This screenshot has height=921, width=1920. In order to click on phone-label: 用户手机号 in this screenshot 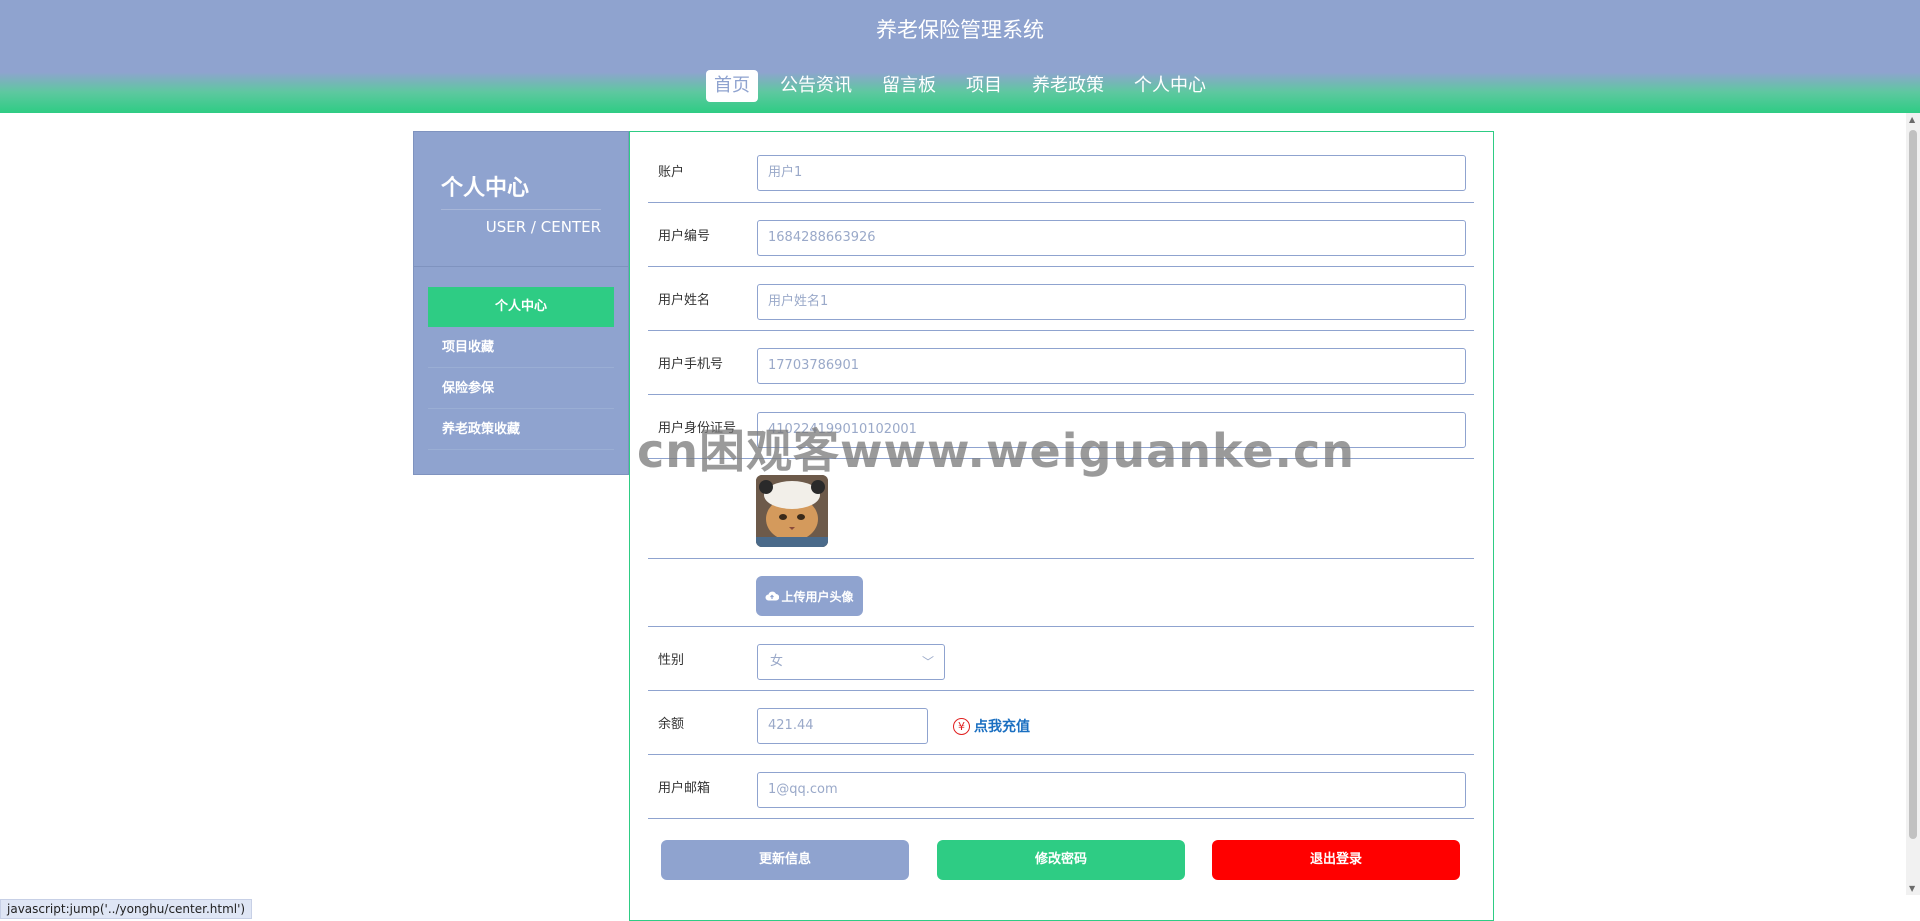, I will do `click(691, 364)`.